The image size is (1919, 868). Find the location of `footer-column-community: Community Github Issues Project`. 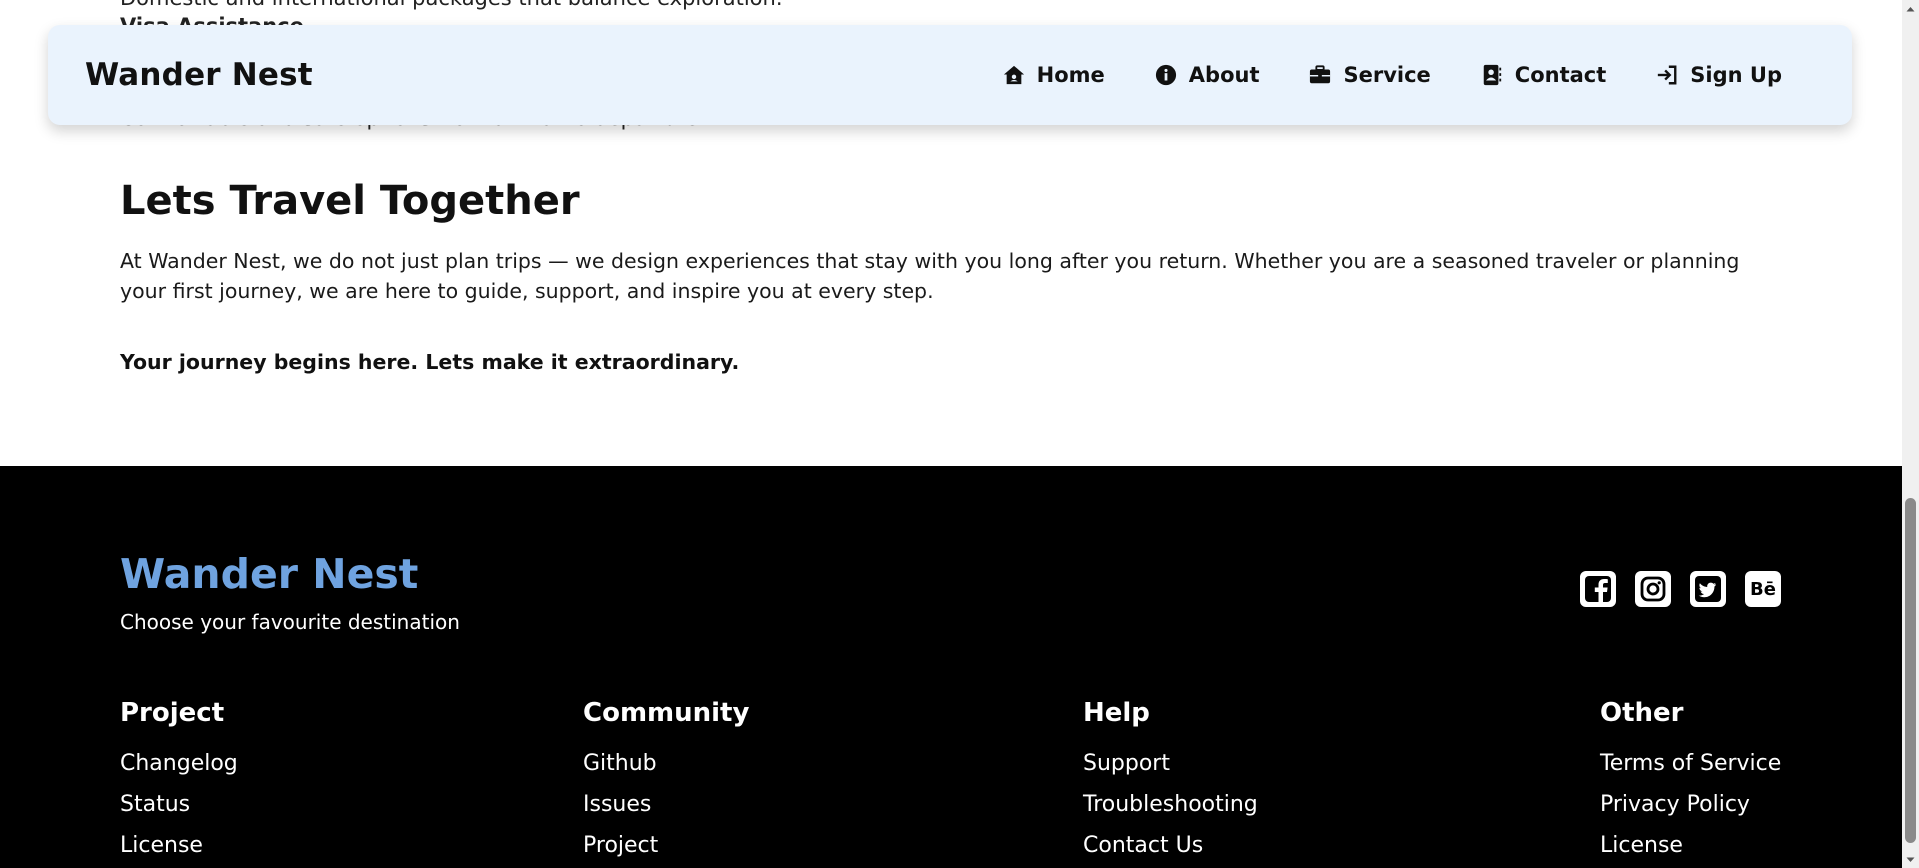

footer-column-community: Community Github Issues Project is located at coordinates (666, 783).